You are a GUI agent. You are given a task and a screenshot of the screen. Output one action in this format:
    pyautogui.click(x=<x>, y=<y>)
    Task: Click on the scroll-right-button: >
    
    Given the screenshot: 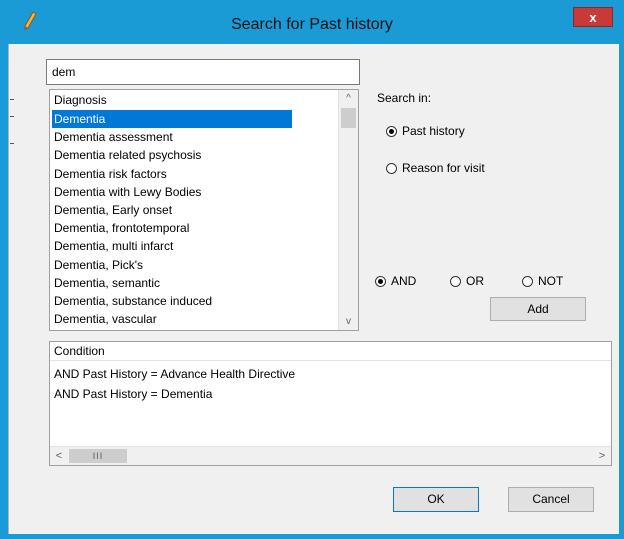 What is the action you would take?
    pyautogui.click(x=602, y=456)
    